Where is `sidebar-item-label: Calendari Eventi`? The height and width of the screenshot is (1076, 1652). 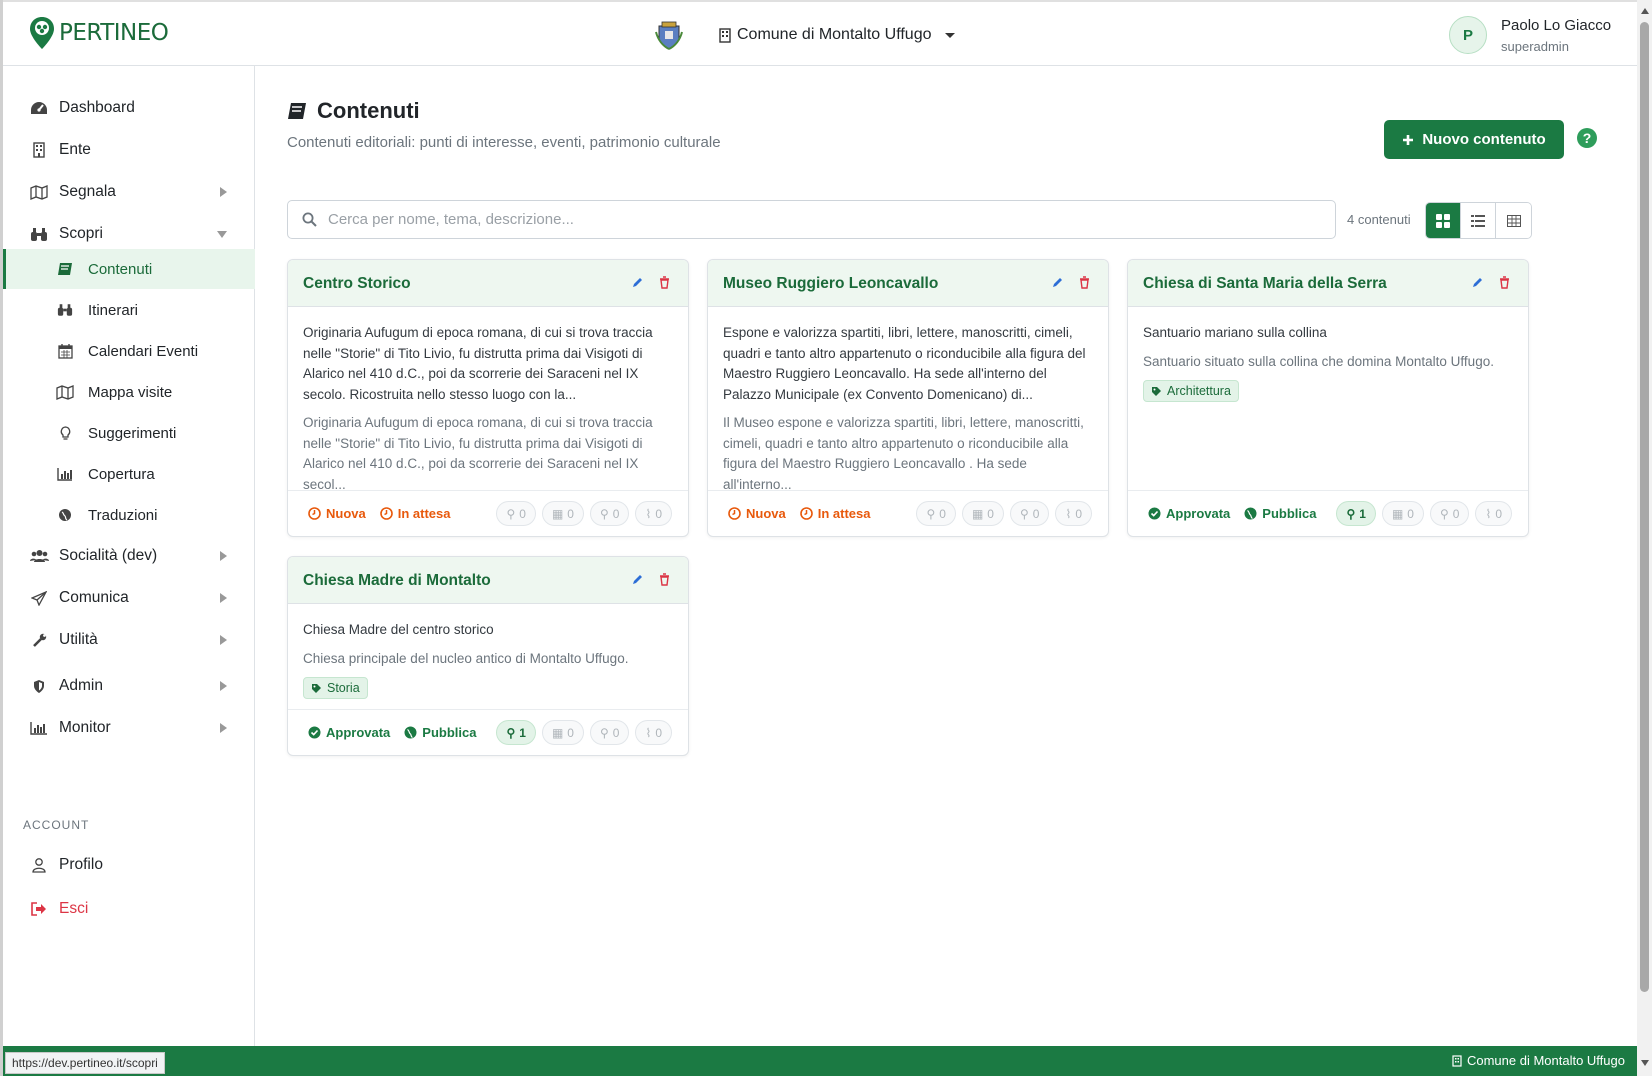
sidebar-item-label: Calendari Eventi is located at coordinates (143, 351).